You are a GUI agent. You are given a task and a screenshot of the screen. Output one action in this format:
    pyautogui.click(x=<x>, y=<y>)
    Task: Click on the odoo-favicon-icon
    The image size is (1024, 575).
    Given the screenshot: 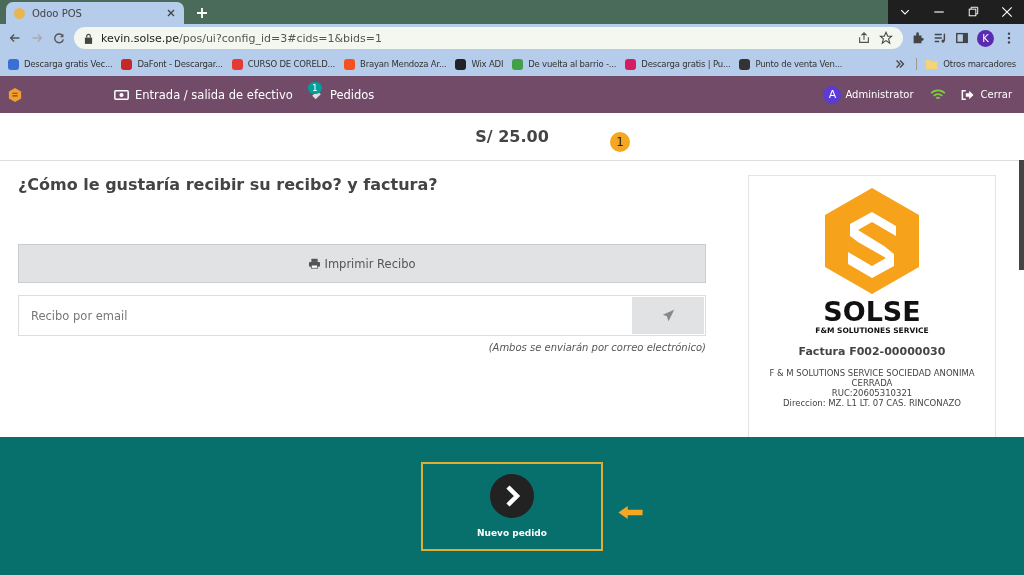 What is the action you would take?
    pyautogui.click(x=19, y=13)
    